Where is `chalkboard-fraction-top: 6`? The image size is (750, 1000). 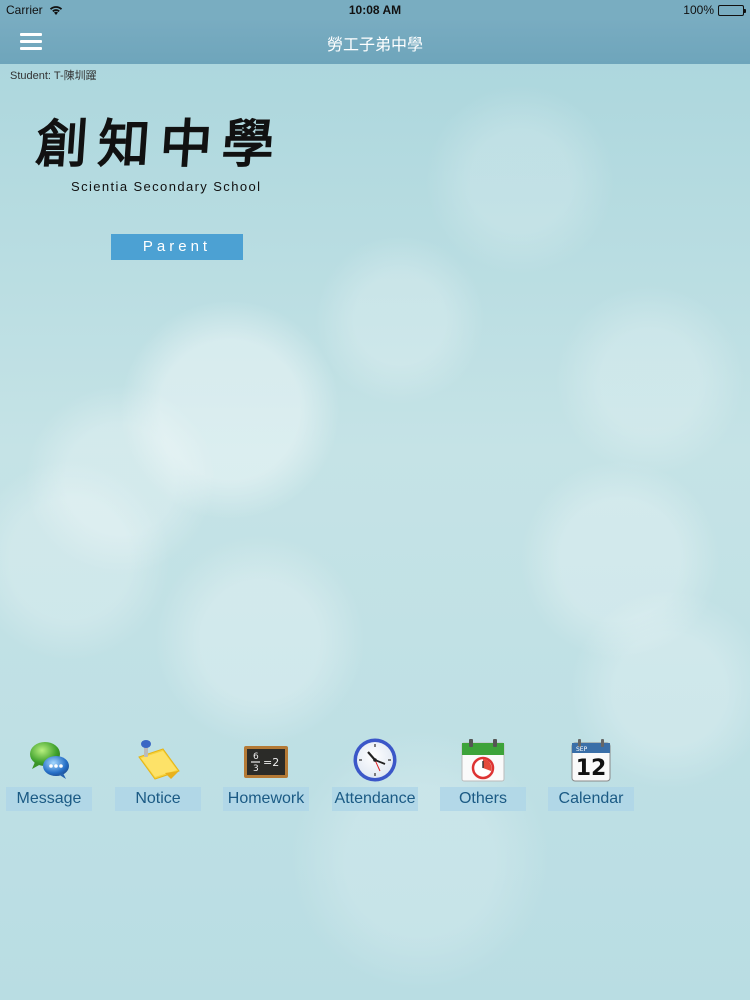 chalkboard-fraction-top: 6 is located at coordinates (256, 757).